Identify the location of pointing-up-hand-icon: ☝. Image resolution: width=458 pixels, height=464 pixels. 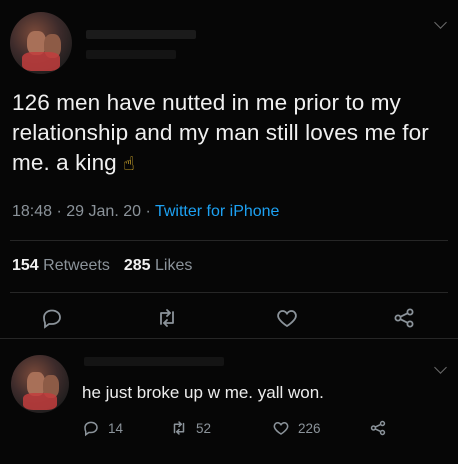
(128, 164).